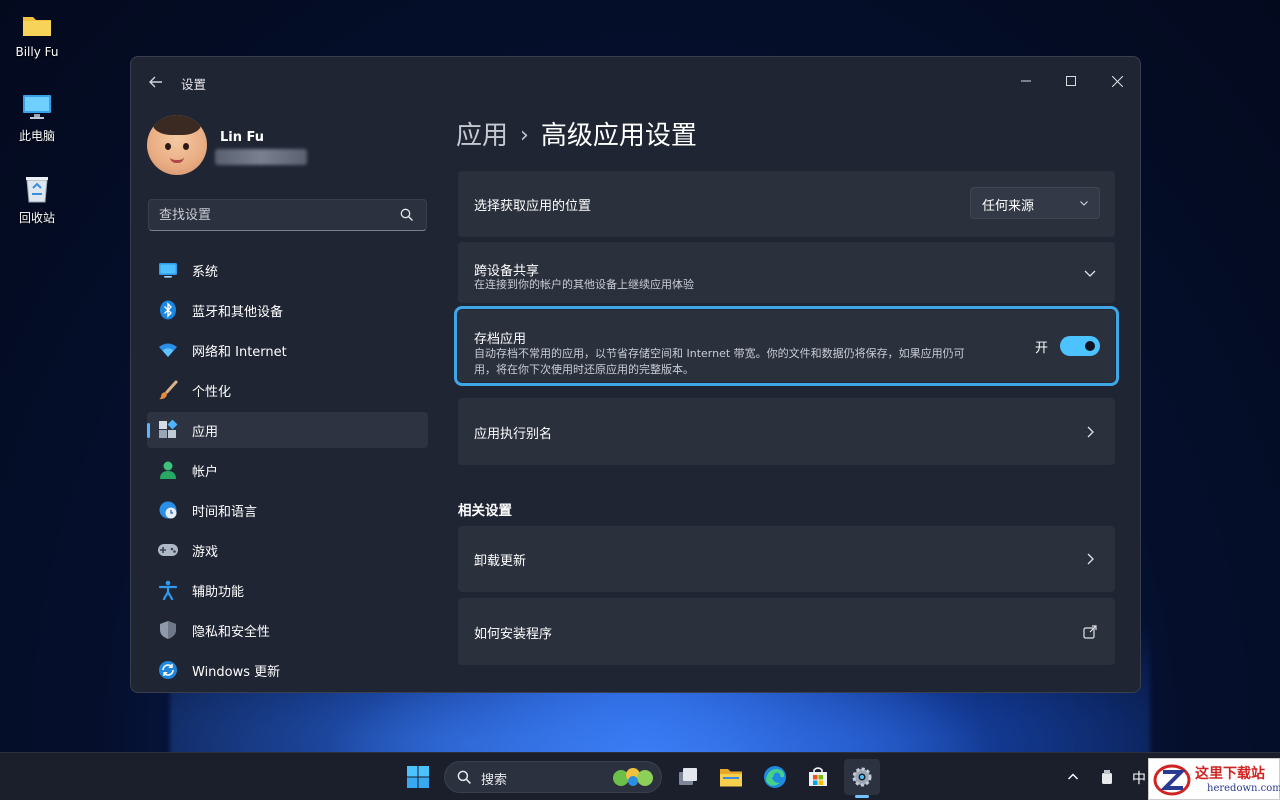 This screenshot has height=800, width=1280. I want to click on sidebar-item-time-language: 时间和语言, so click(287, 510).